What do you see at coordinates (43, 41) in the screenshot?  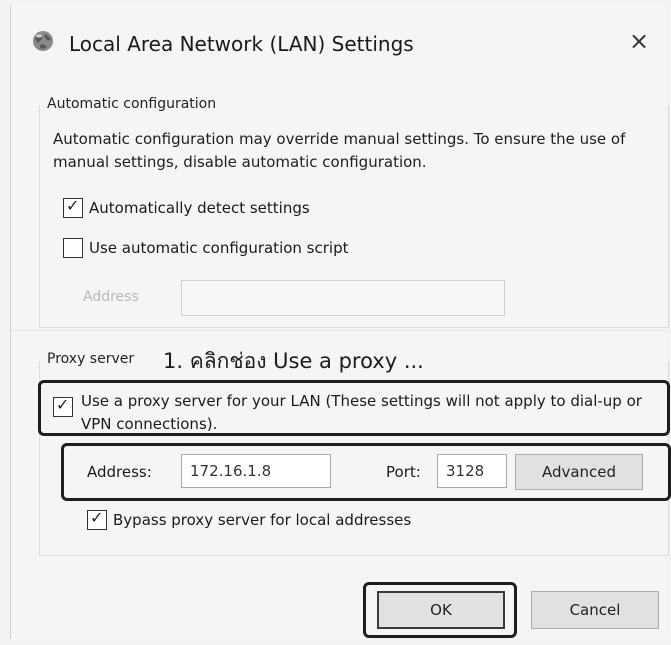 I see `globe-network-icon` at bounding box center [43, 41].